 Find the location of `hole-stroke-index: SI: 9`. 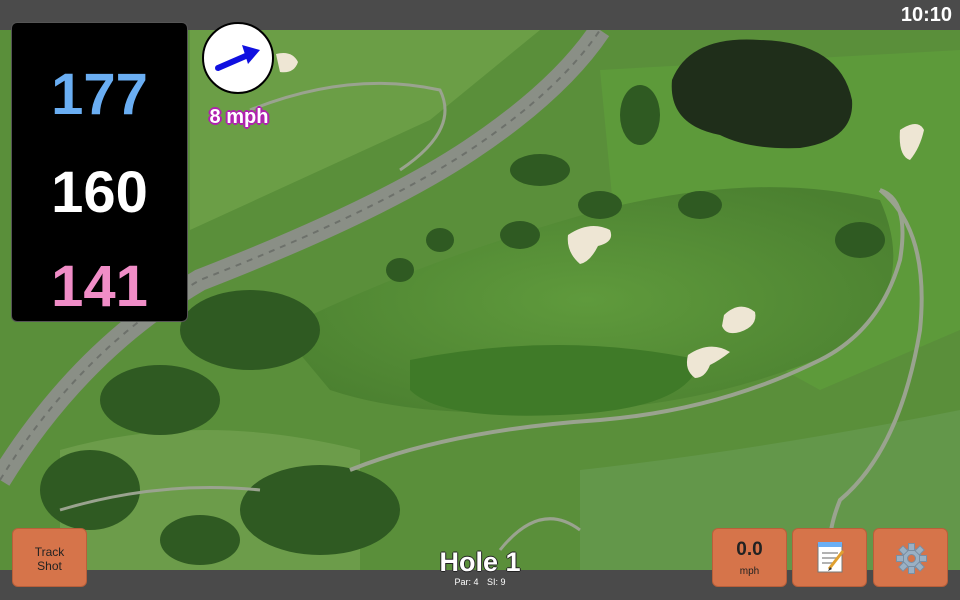

hole-stroke-index: SI: 9 is located at coordinates (496, 582).